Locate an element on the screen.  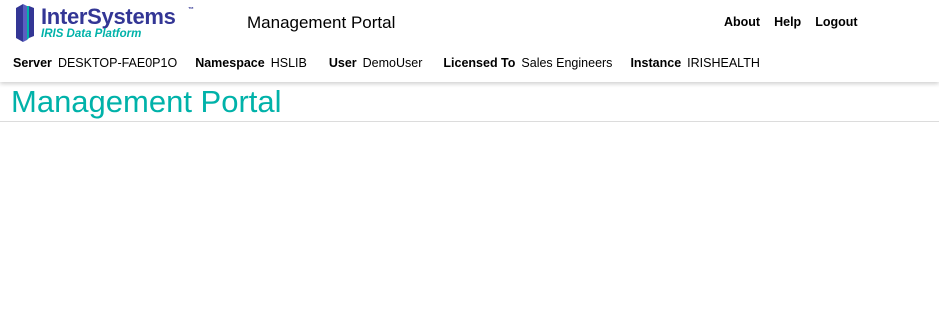
instance-label: Instance is located at coordinates (656, 63).